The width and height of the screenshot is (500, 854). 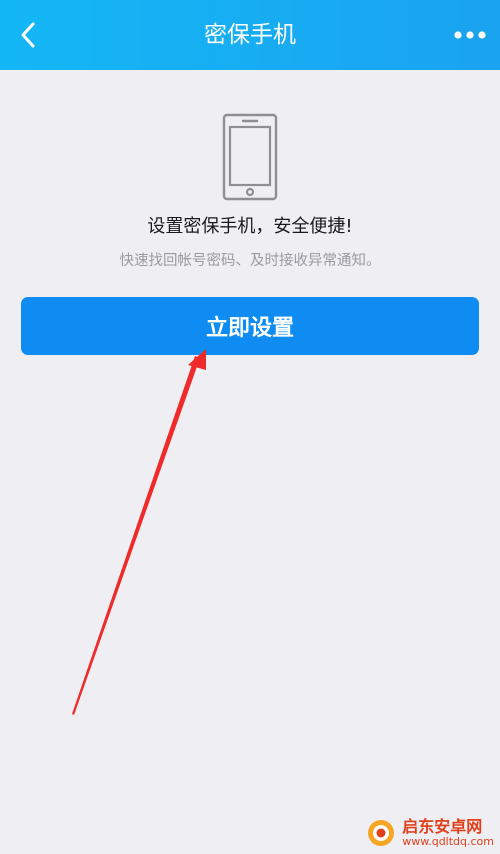 What do you see at coordinates (250, 226) in the screenshot?
I see `headline-text: 设置密保手机，安全便捷!` at bounding box center [250, 226].